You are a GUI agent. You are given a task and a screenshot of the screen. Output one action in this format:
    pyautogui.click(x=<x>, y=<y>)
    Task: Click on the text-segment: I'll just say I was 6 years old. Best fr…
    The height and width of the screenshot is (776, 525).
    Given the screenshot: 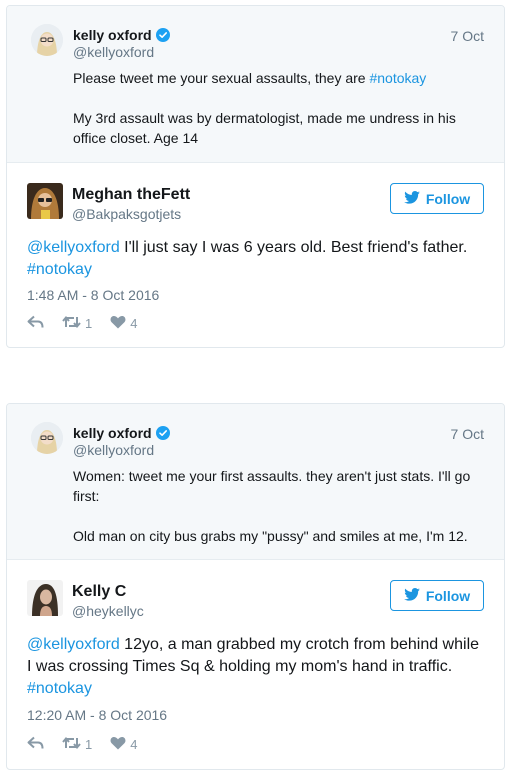 What is the action you would take?
    pyautogui.click(x=293, y=247)
    